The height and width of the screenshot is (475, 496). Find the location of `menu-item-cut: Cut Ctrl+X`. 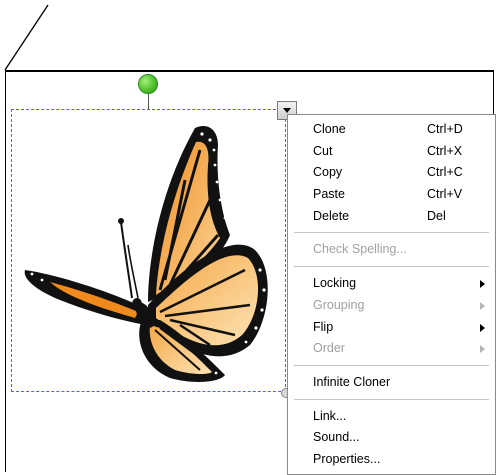

menu-item-cut: Cut Ctrl+X is located at coordinates (391, 152).